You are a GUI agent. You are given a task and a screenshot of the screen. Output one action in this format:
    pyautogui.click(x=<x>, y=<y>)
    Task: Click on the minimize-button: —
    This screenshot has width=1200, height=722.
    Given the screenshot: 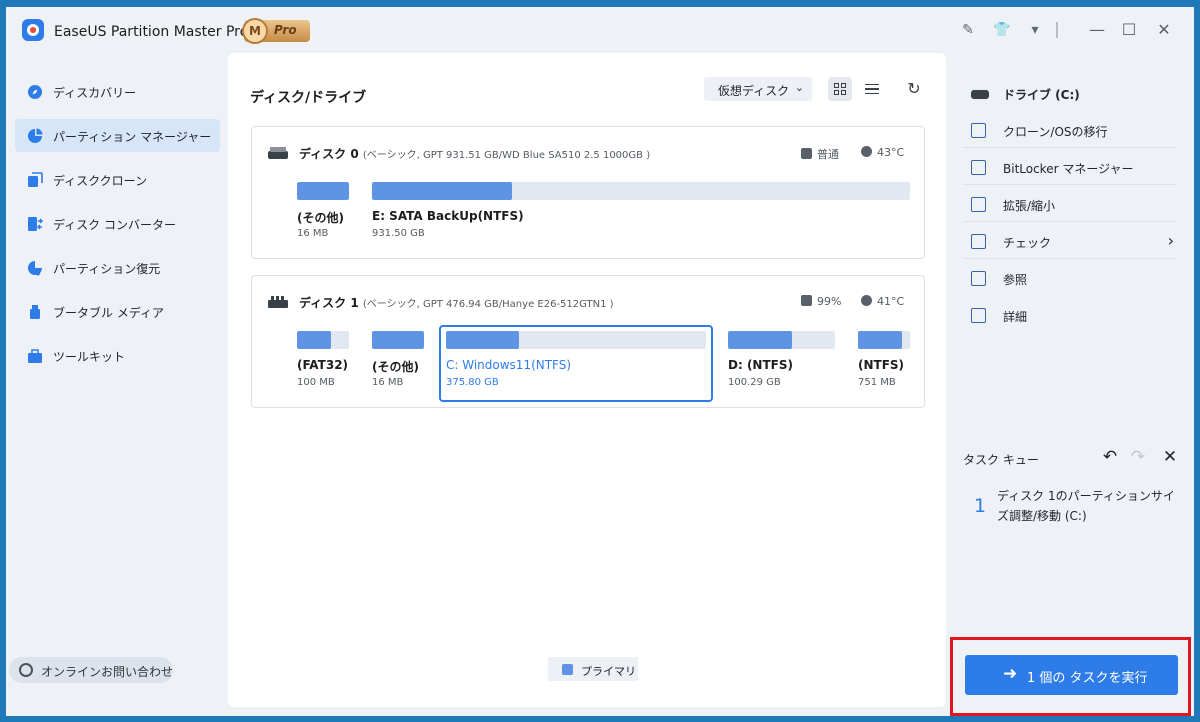 What is the action you would take?
    pyautogui.click(x=1097, y=30)
    